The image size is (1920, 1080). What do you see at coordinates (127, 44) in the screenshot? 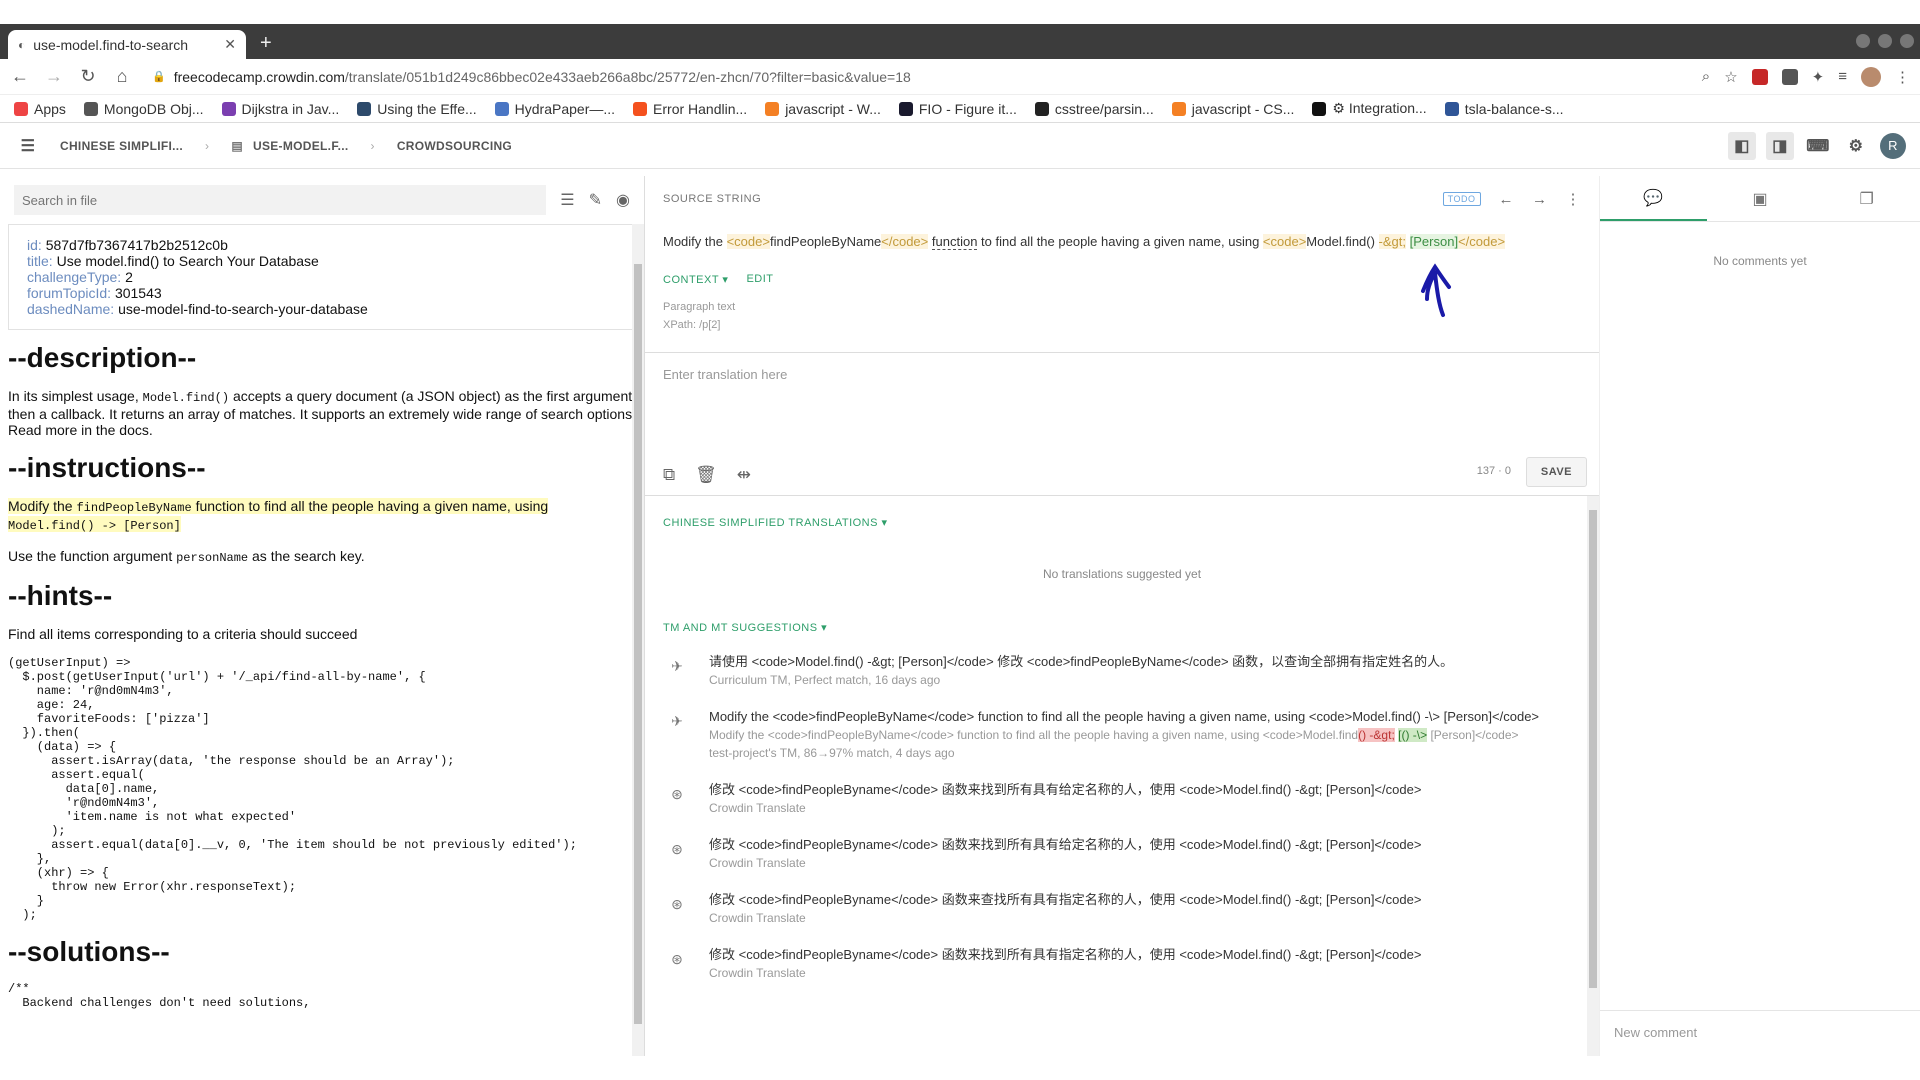
I see `browser-tab: ◐ use-model.find-to-search ✕` at bounding box center [127, 44].